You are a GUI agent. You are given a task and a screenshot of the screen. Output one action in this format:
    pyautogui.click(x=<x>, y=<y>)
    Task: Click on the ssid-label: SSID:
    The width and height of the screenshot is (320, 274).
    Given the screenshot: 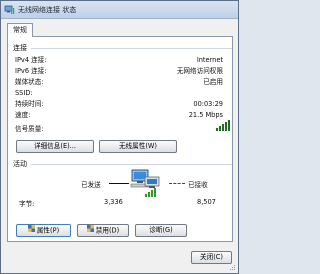 What is the action you would take?
    pyautogui.click(x=24, y=93)
    